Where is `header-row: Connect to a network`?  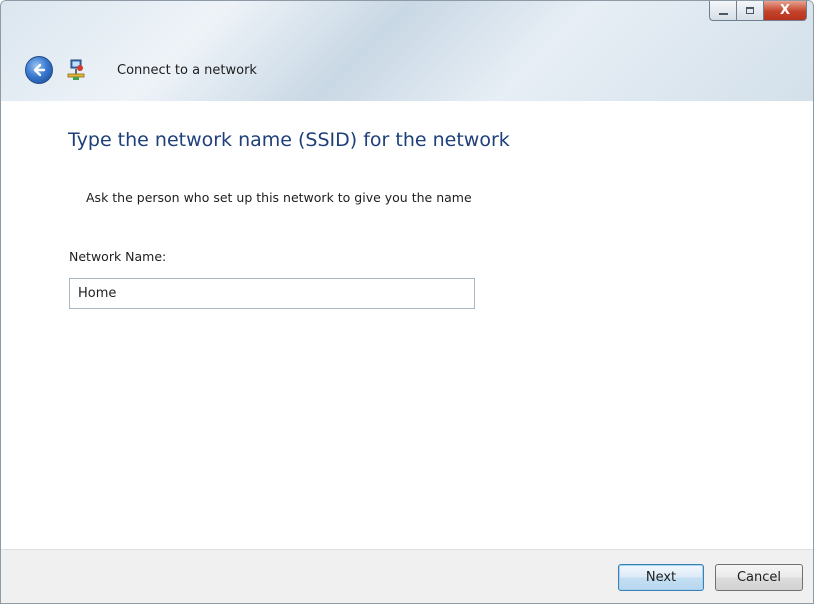
header-row: Connect to a network is located at coordinates (407, 73).